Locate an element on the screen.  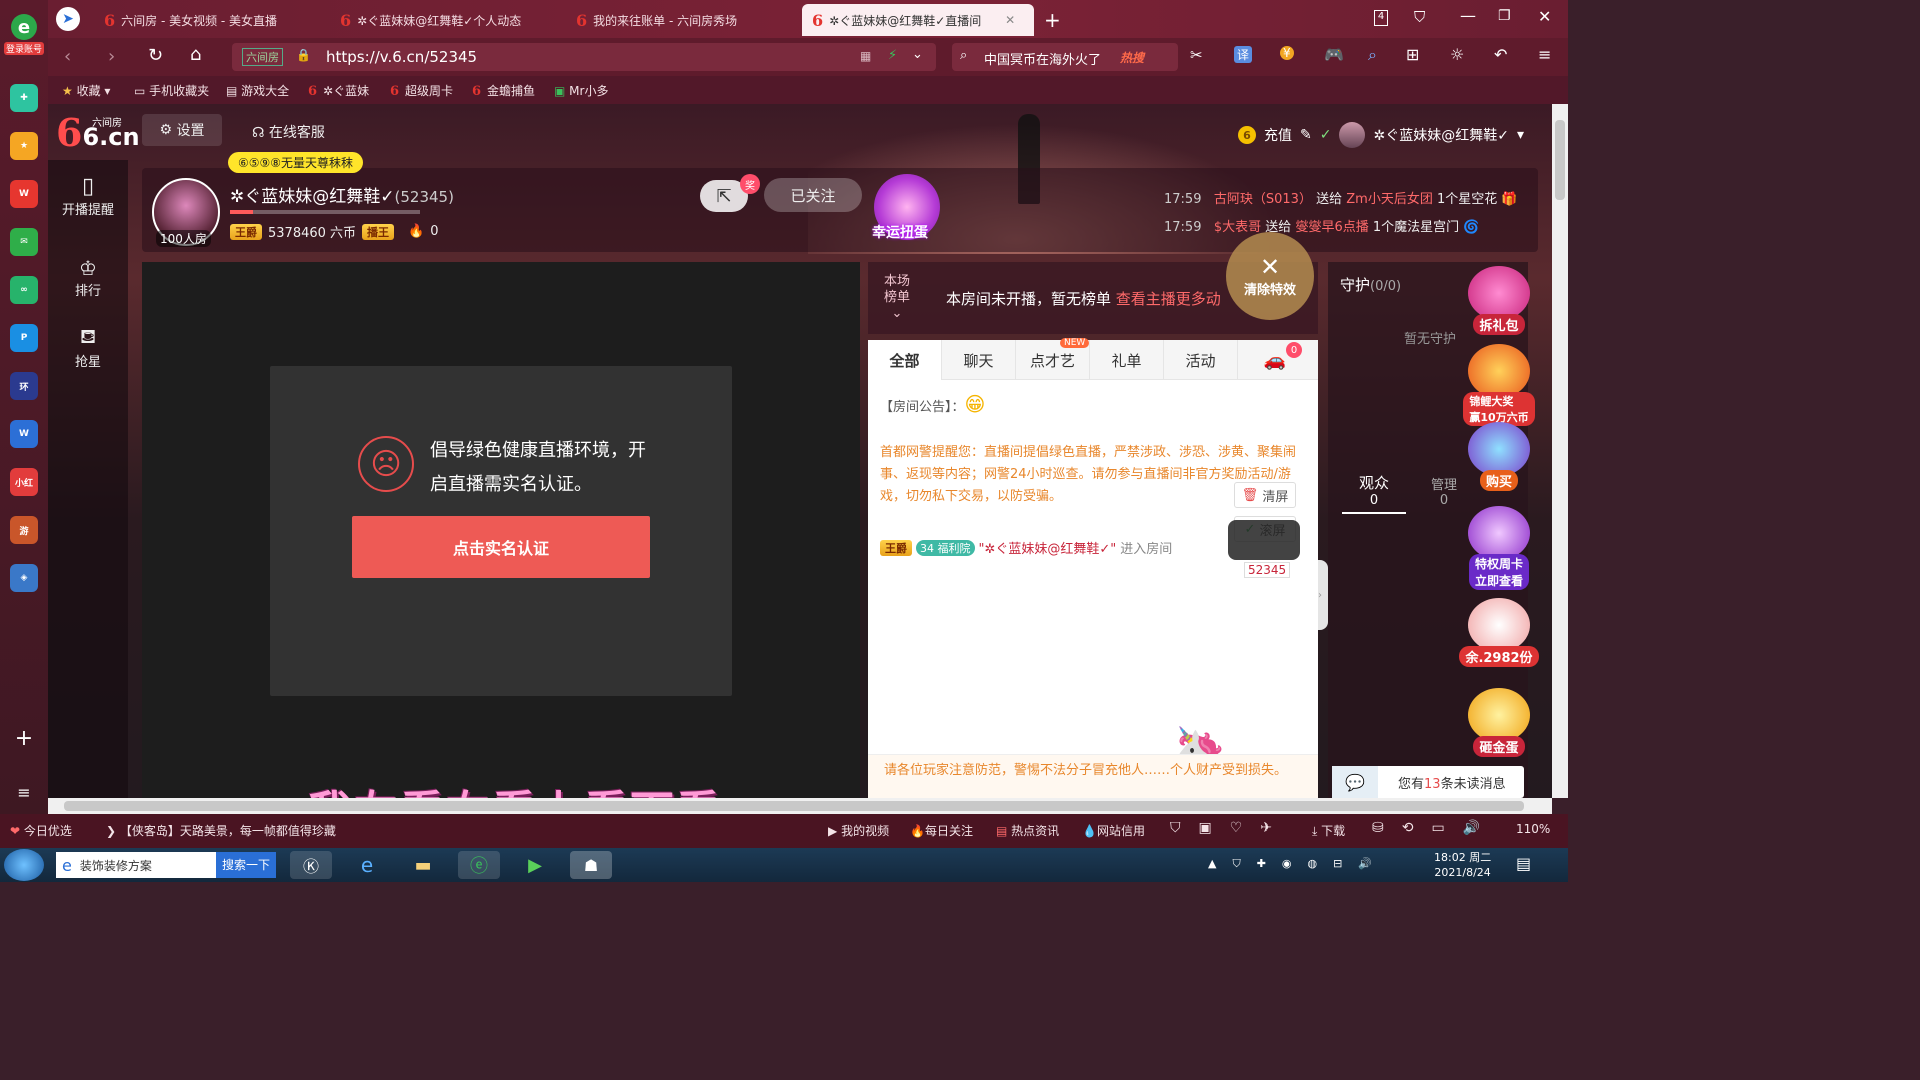
bookmark-mobile: ▭ 手机收藏夹 is located at coordinates (171, 90).